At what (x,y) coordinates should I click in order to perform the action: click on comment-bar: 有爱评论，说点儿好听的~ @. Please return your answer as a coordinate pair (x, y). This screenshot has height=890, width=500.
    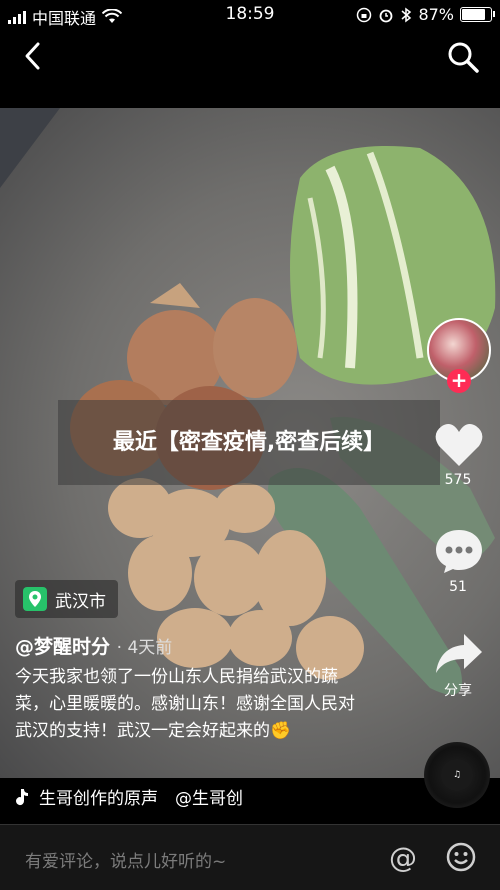
    Looking at the image, I should click on (250, 857).